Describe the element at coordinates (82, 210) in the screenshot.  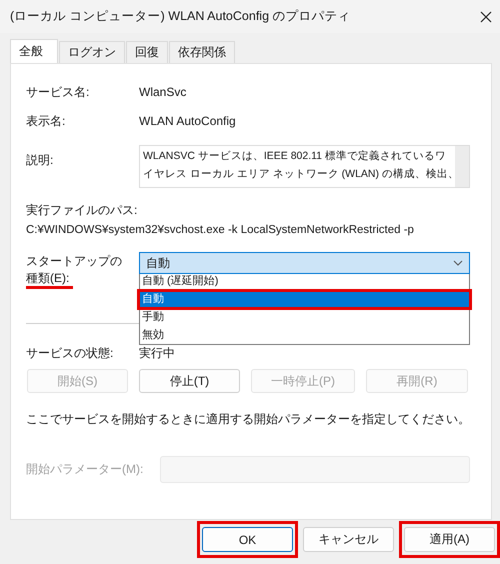
I see `field-label: 実行ファイルのパス:` at that location.